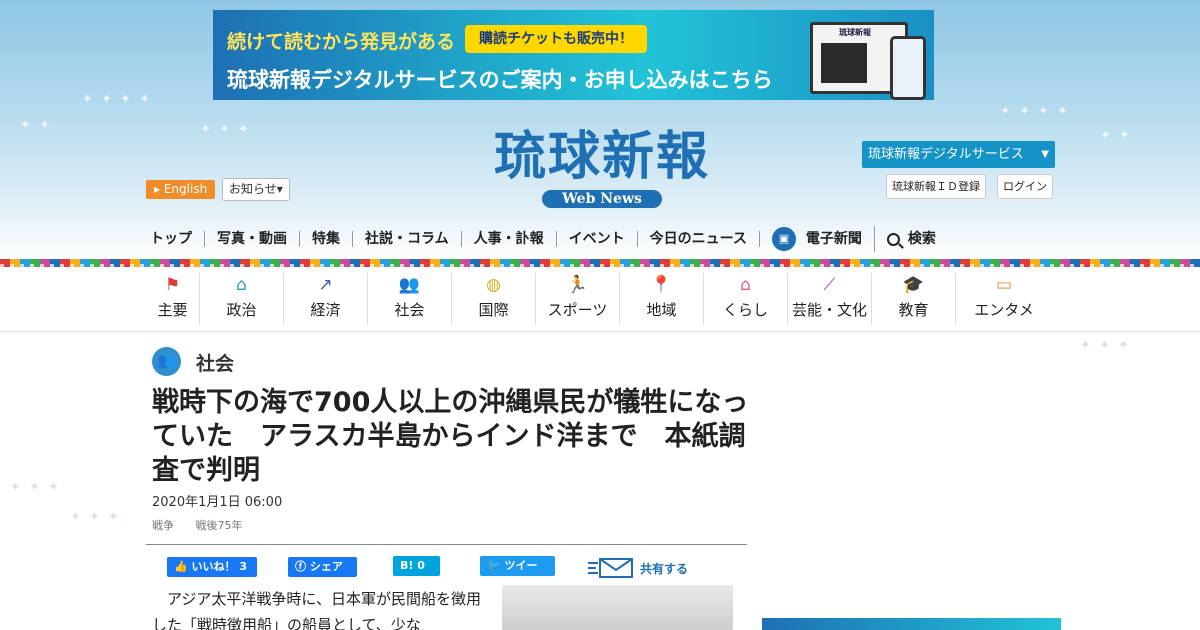 The height and width of the screenshot is (630, 1200). I want to click on chevron-down-icon: ▾, so click(279, 189).